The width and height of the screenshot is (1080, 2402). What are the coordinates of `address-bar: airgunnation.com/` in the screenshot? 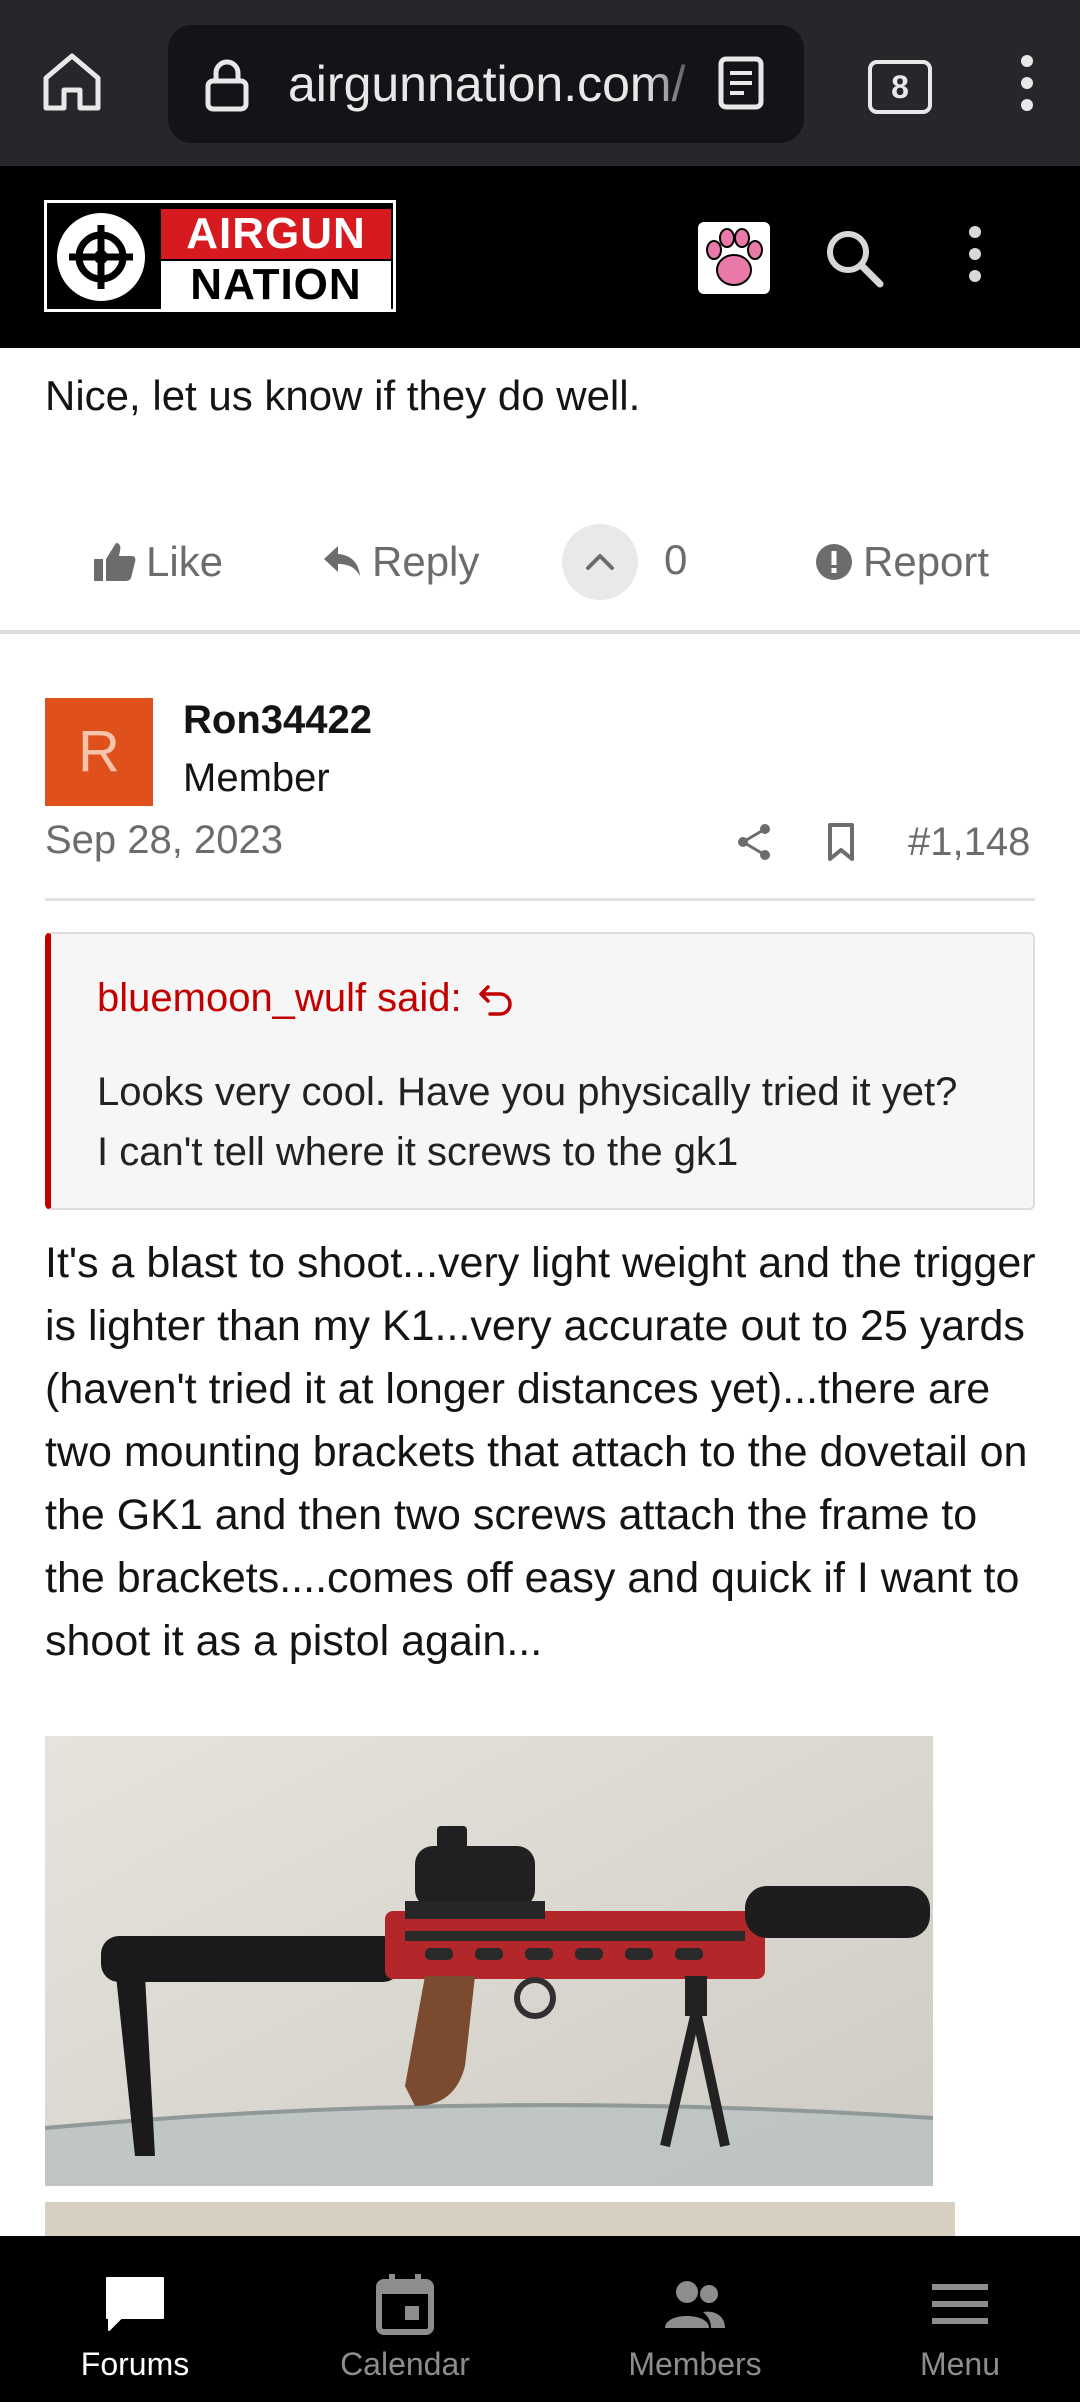 It's located at (486, 84).